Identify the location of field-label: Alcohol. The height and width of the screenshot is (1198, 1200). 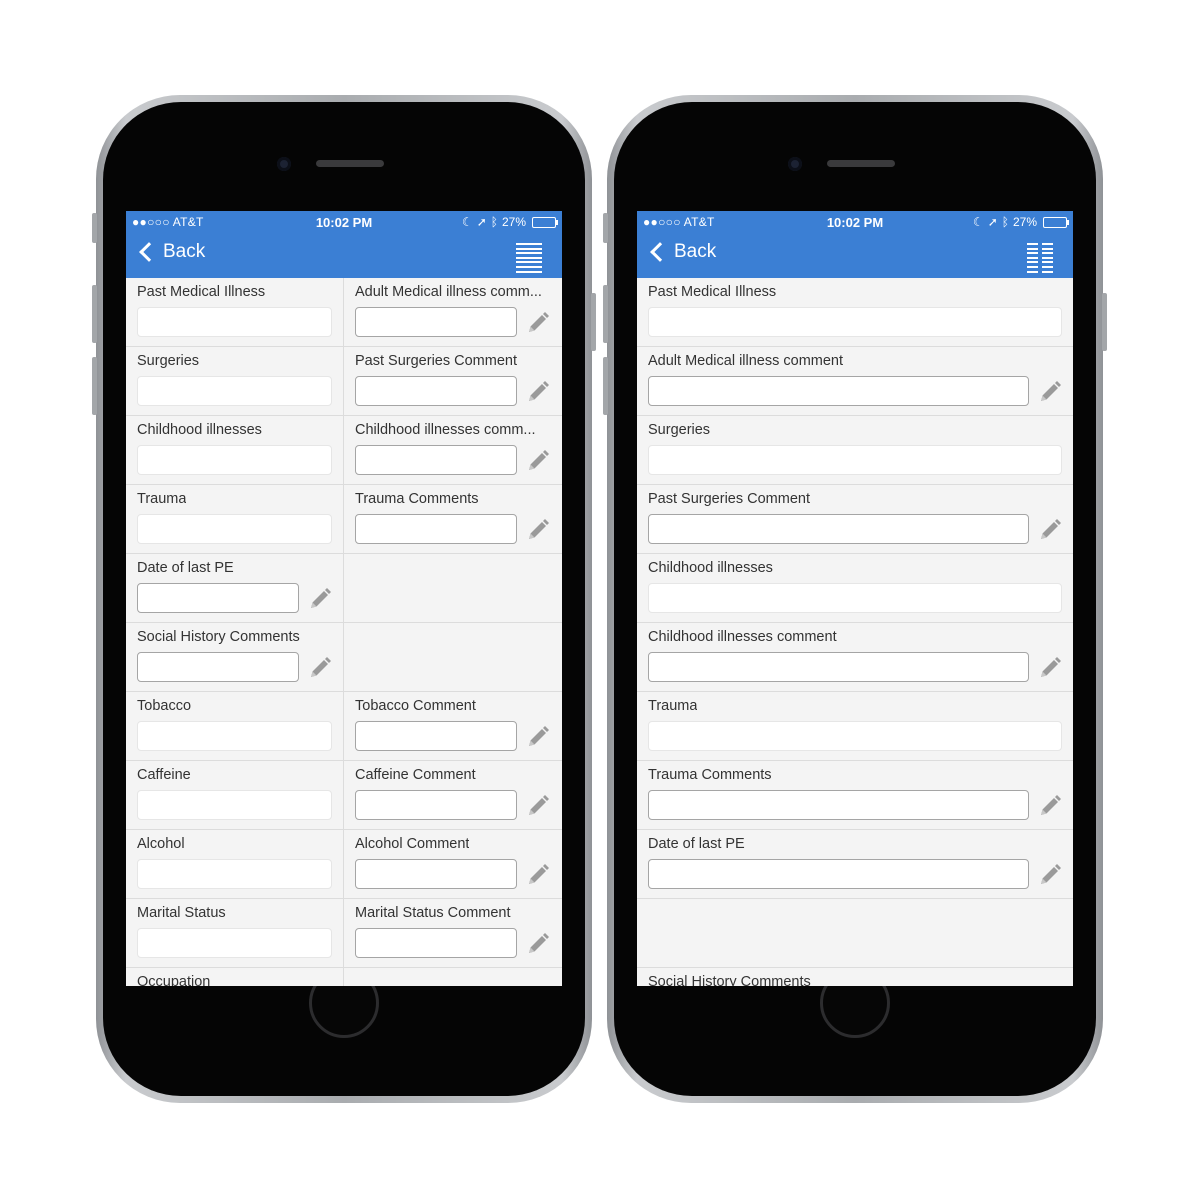
(161, 844).